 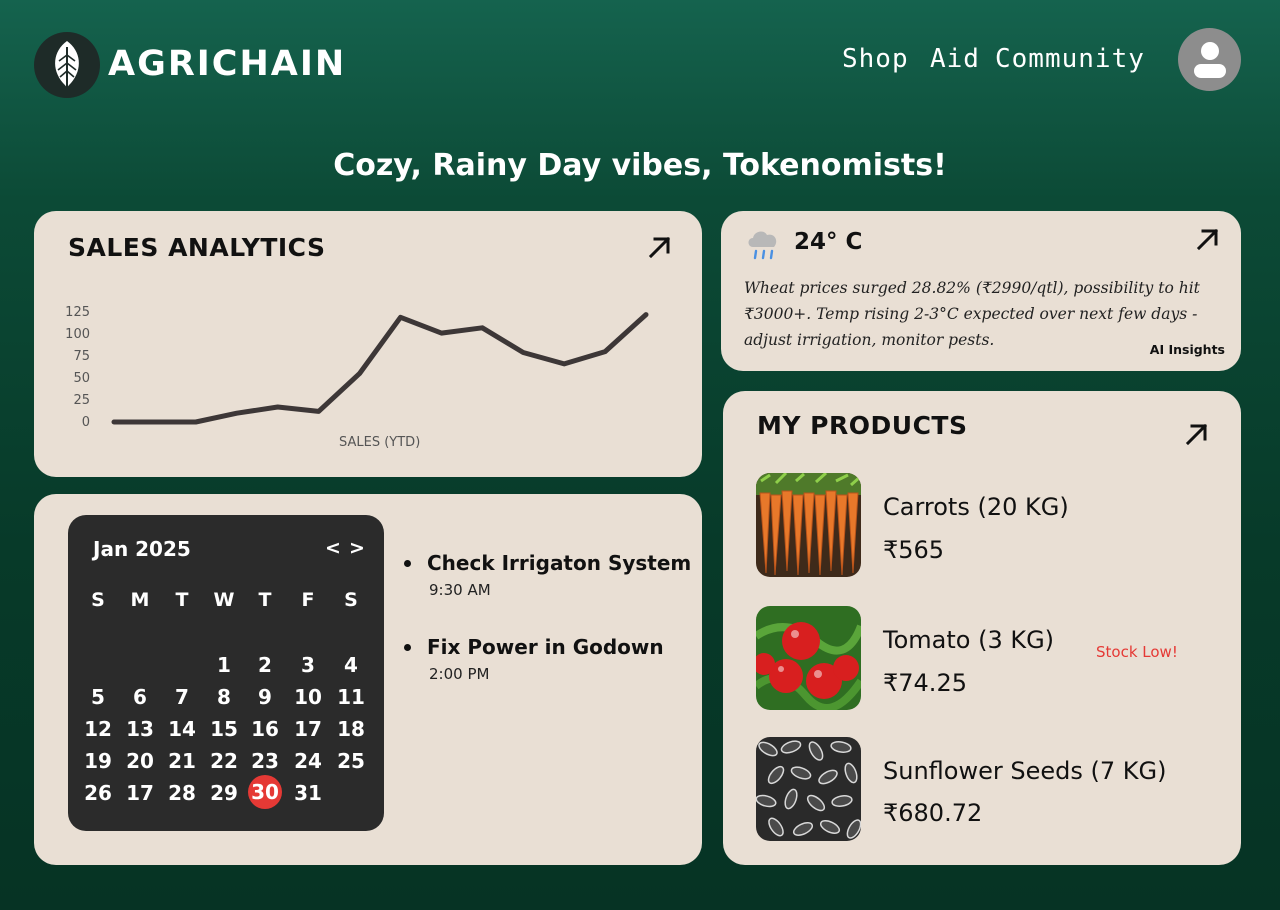 What do you see at coordinates (357, 548) in the screenshot?
I see `calendar-next-button: >` at bounding box center [357, 548].